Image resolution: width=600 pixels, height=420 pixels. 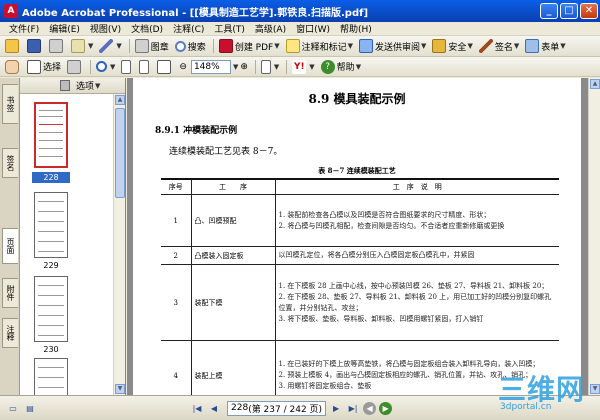 What do you see at coordinates (180, 46) in the screenshot?
I see `search-icon` at bounding box center [180, 46].